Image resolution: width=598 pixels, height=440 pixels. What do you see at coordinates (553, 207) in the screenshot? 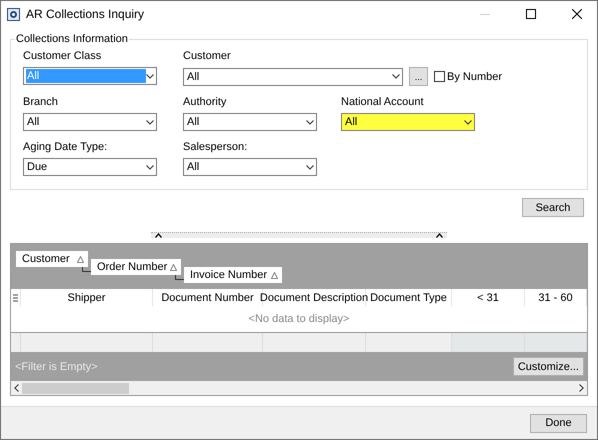
I see `search-button: Search` at bounding box center [553, 207].